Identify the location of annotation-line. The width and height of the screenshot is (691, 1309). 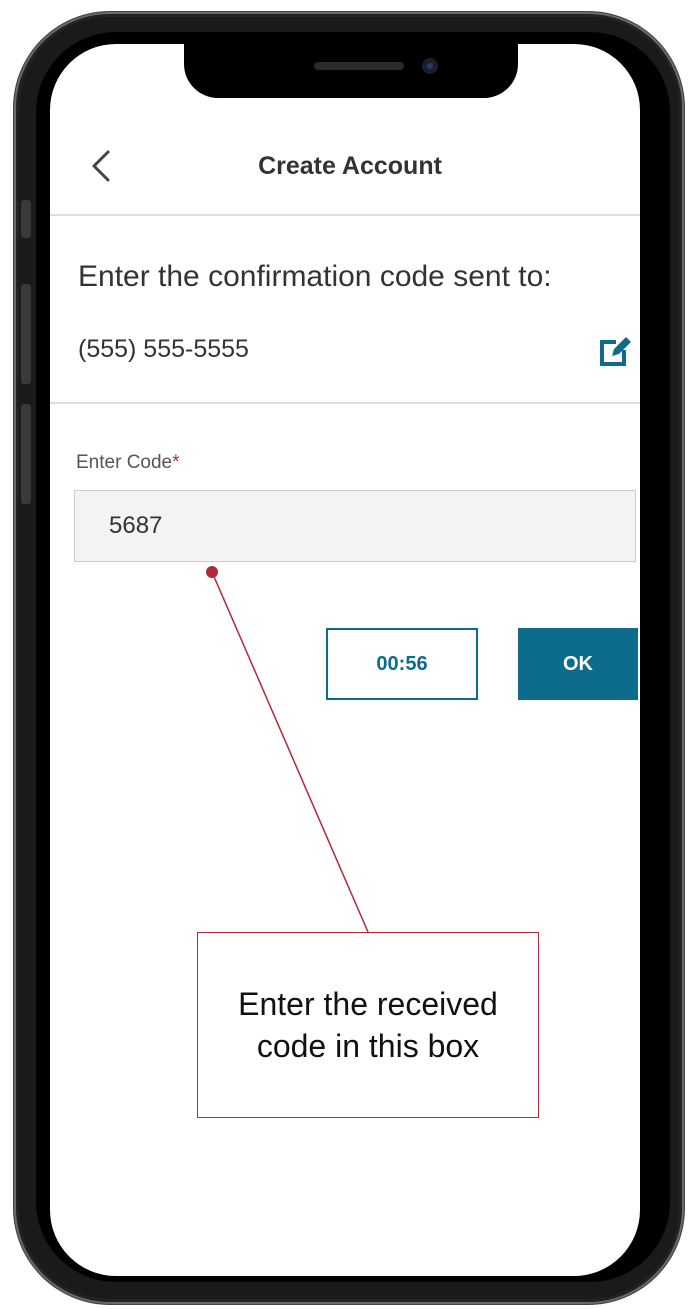
(290, 752).